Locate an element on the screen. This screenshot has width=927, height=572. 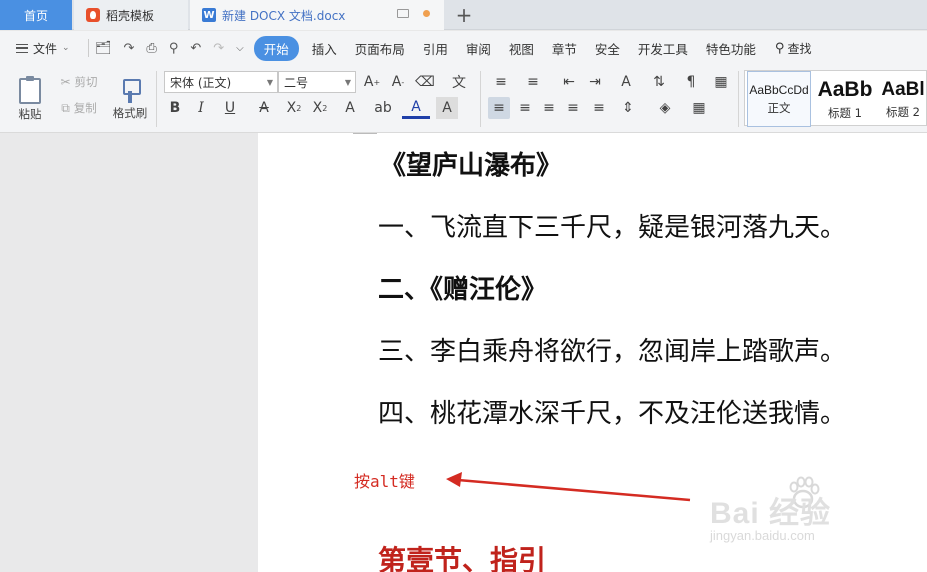
font-name-select: 宋体 (正文) ▼ is located at coordinates (221, 82).